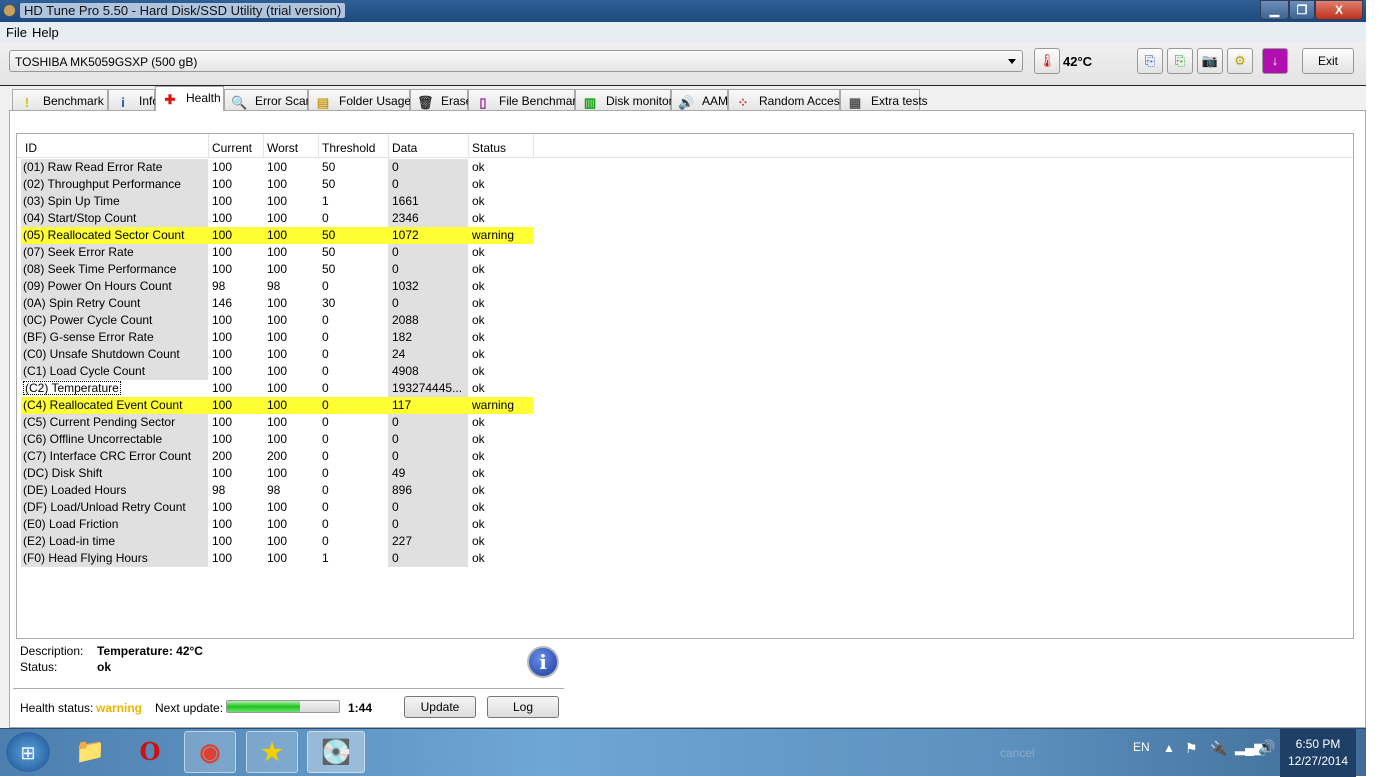 The width and height of the screenshot is (1392, 777). I want to click on action-center-flag-icon: ⚑, so click(1191, 748).